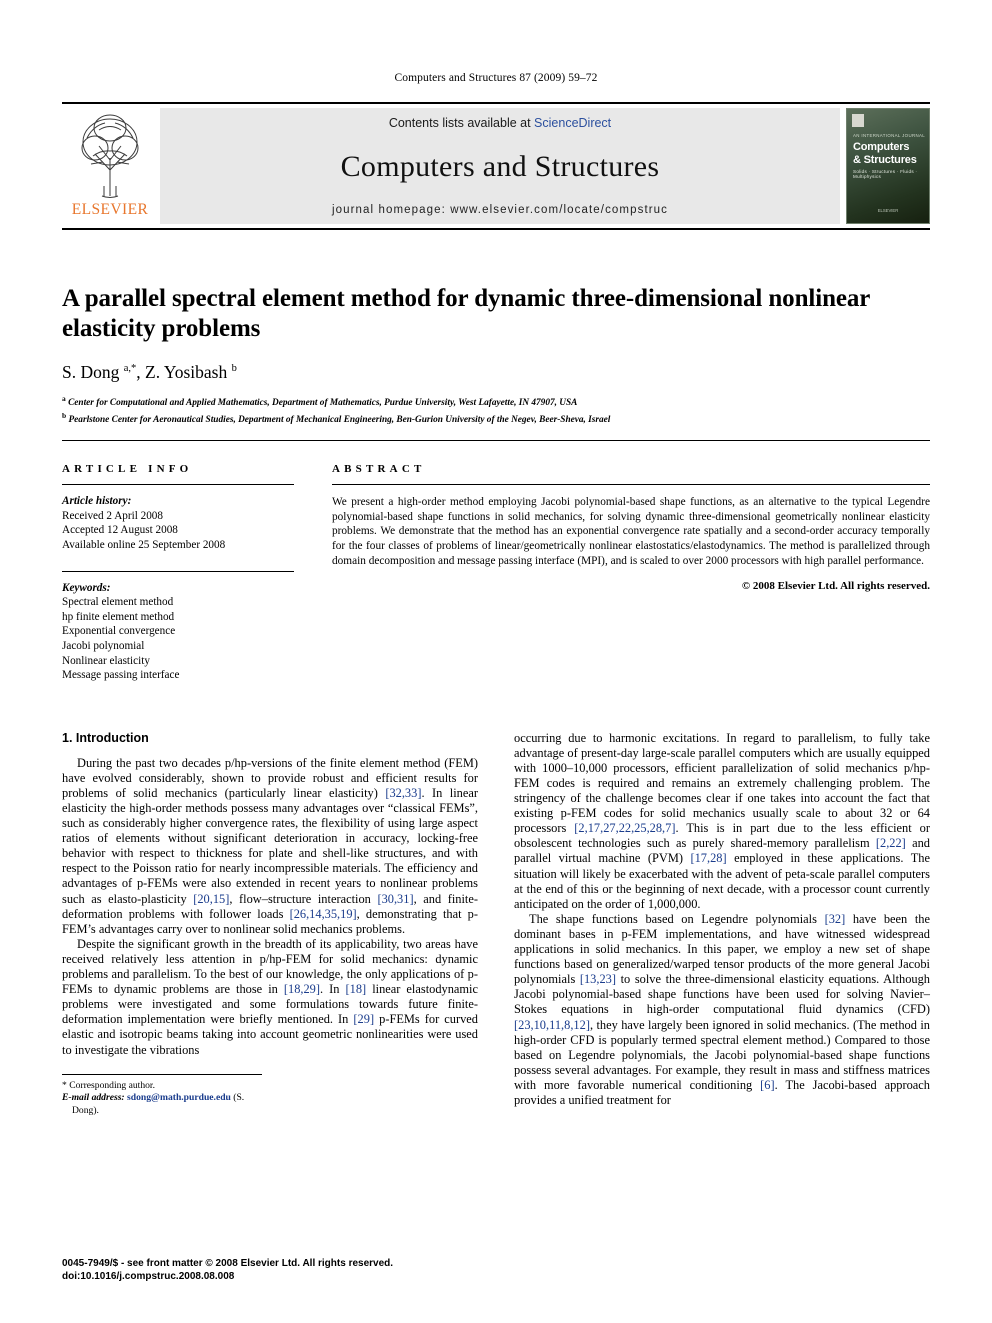  I want to click on title-divider, so click(496, 441).